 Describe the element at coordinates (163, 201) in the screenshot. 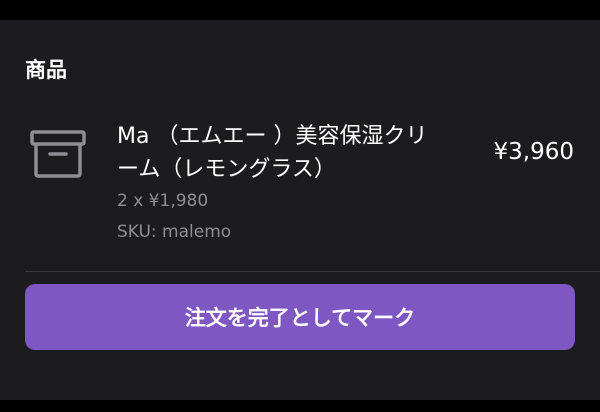

I see `product-quantity-price: 2 x ¥1,980` at that location.